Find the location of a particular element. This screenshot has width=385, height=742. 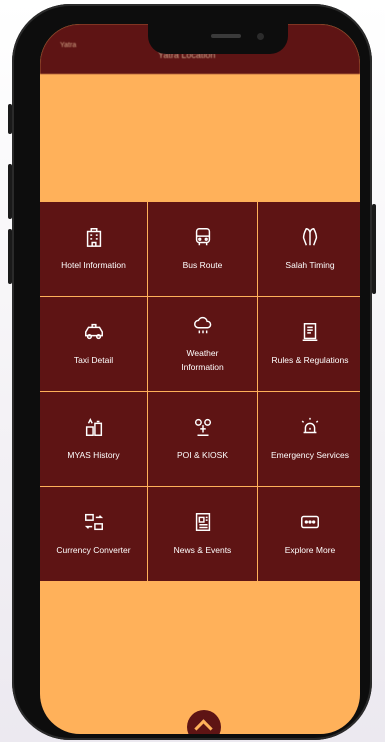

menu-tile-weather-information: Weather Information is located at coordinates (203, 344).